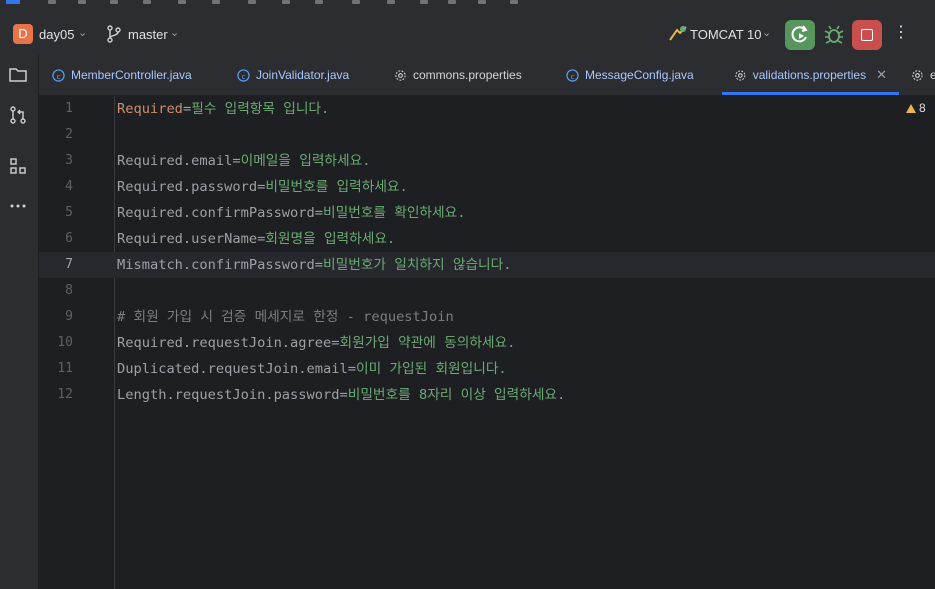 Image resolution: width=935 pixels, height=589 pixels. I want to click on folder-icon, so click(18, 75).